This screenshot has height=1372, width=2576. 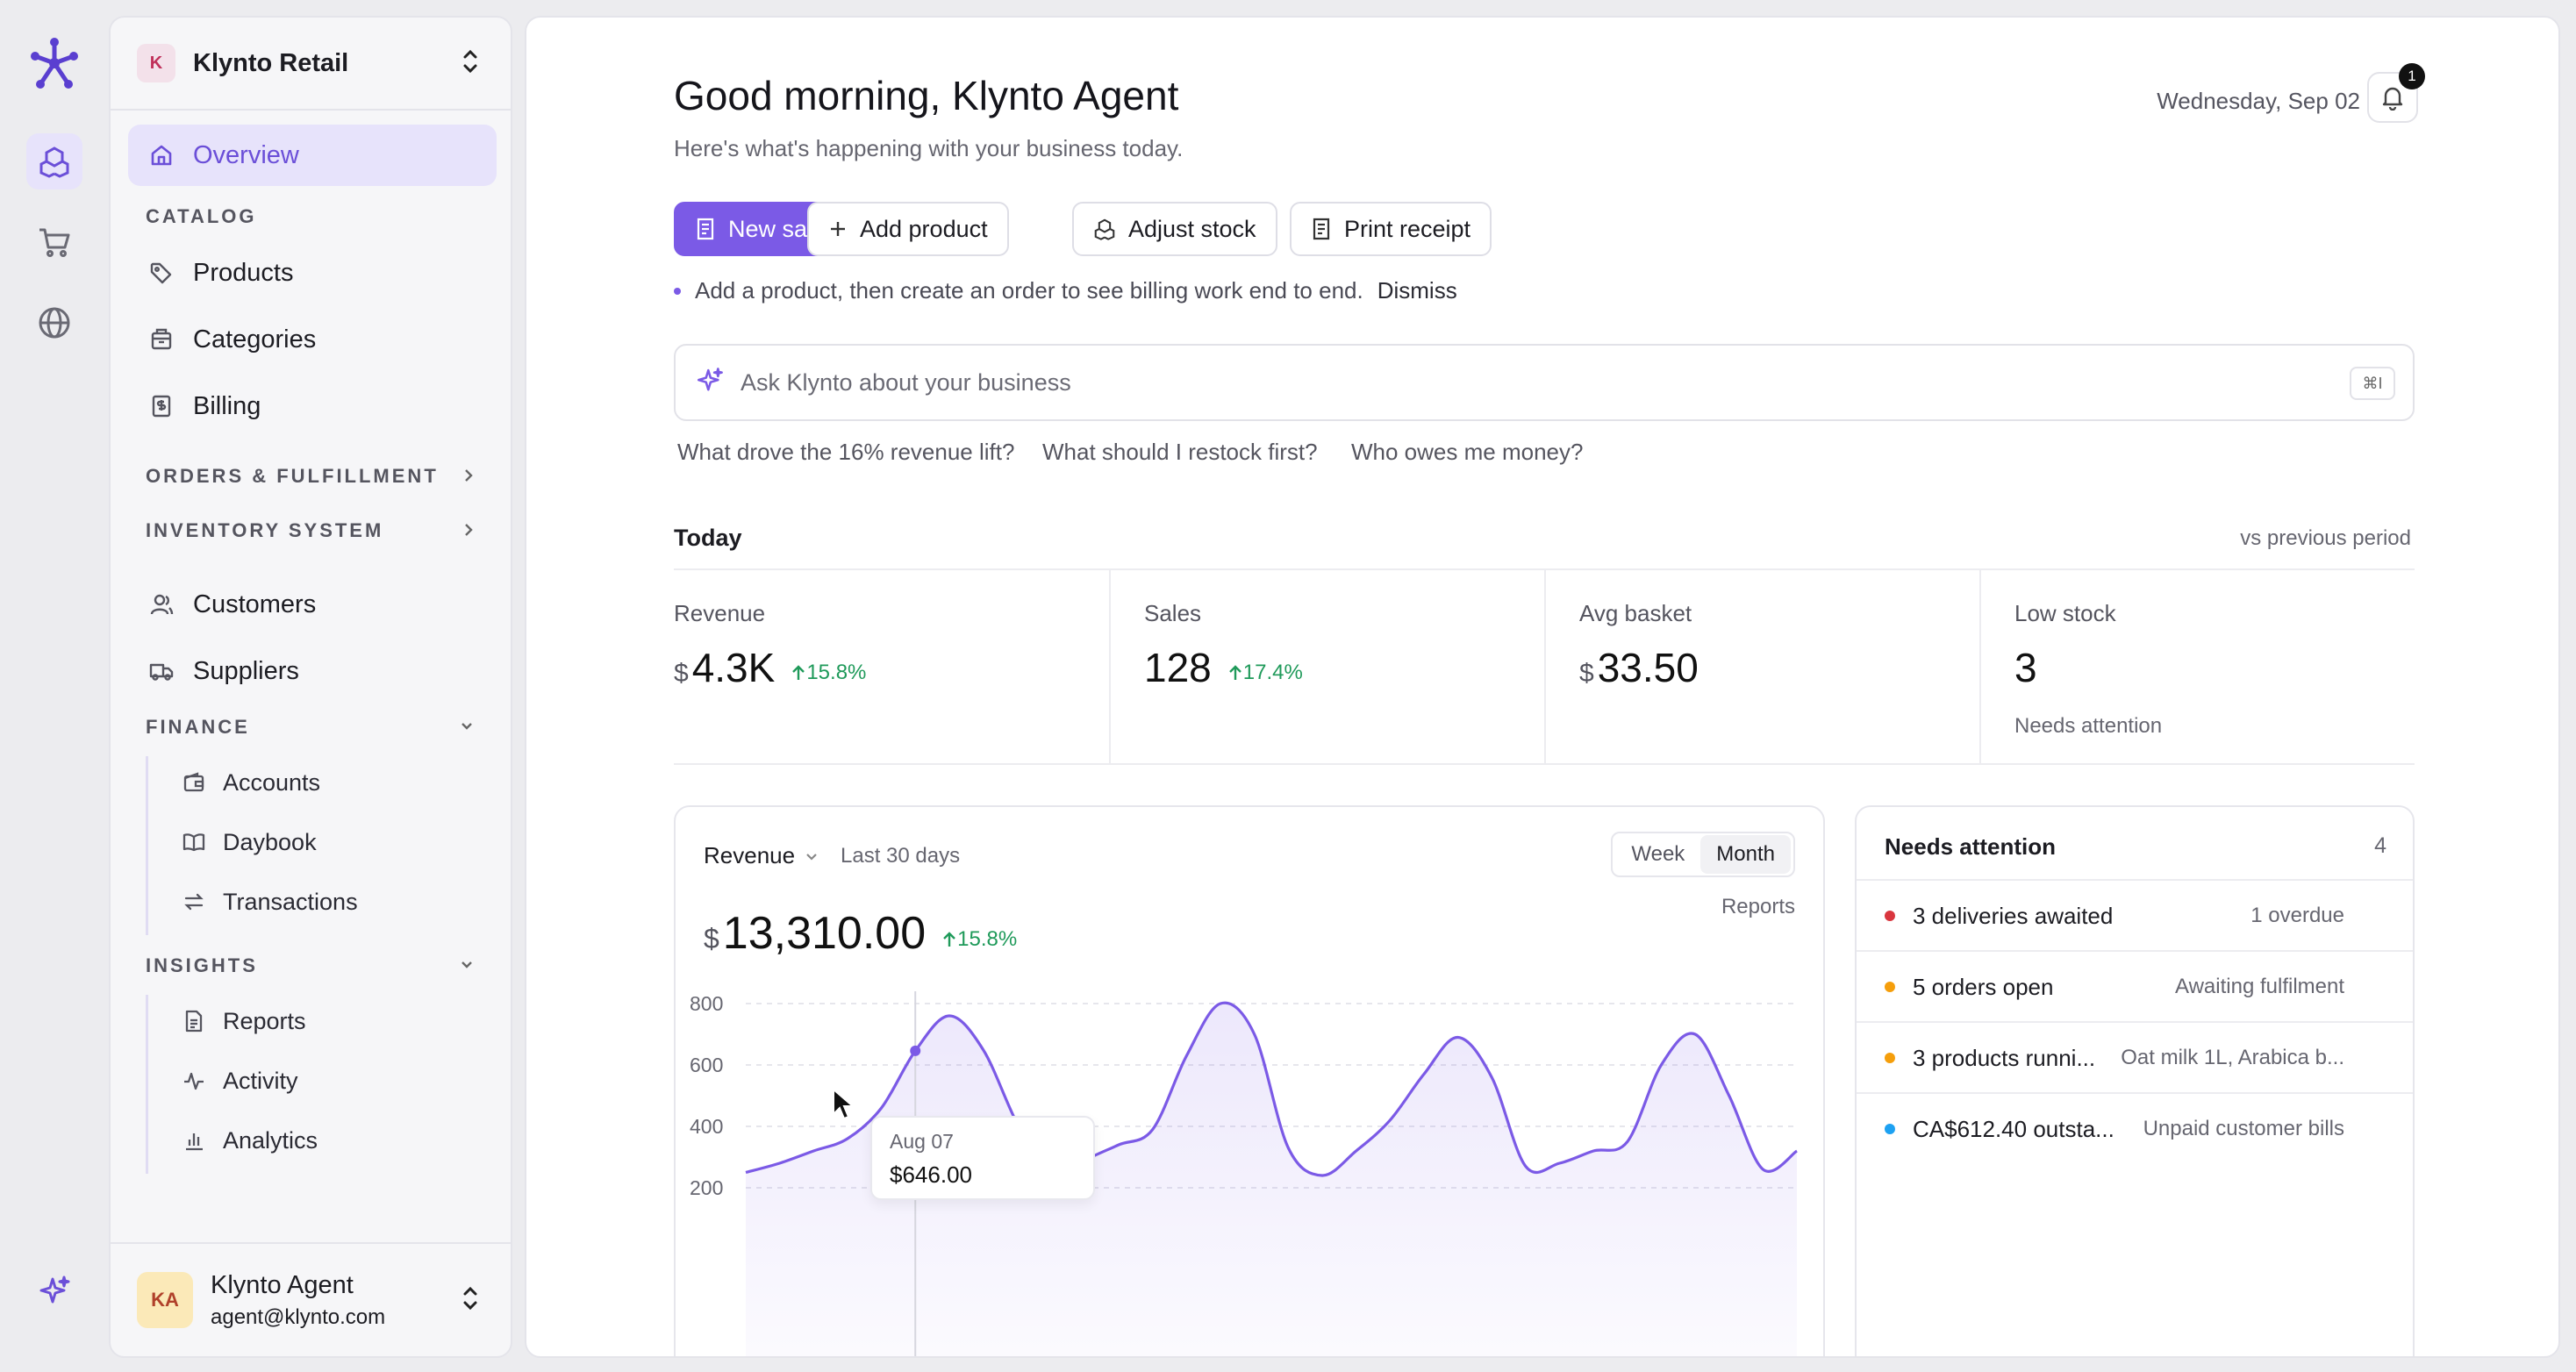 I want to click on print-receipt-button: Print receipt, so click(x=1391, y=229).